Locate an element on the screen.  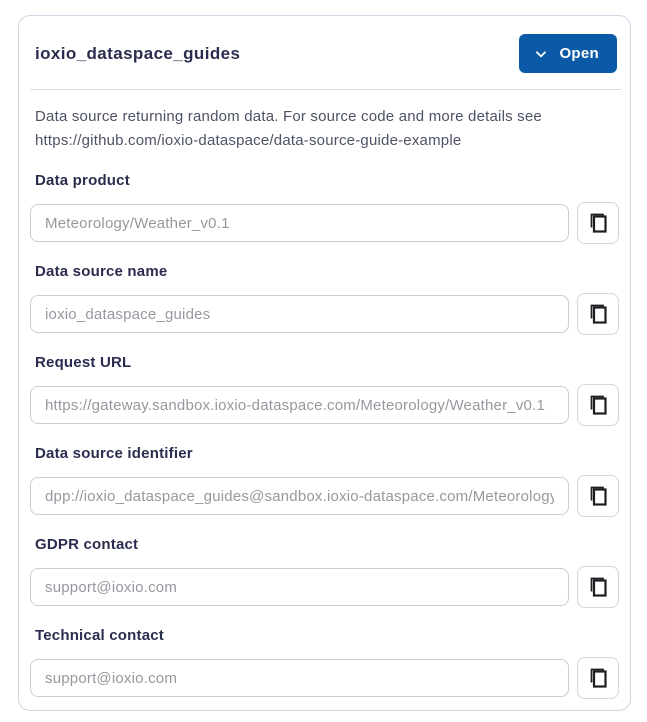
field-request-url: Request URL is located at coordinates (324, 390).